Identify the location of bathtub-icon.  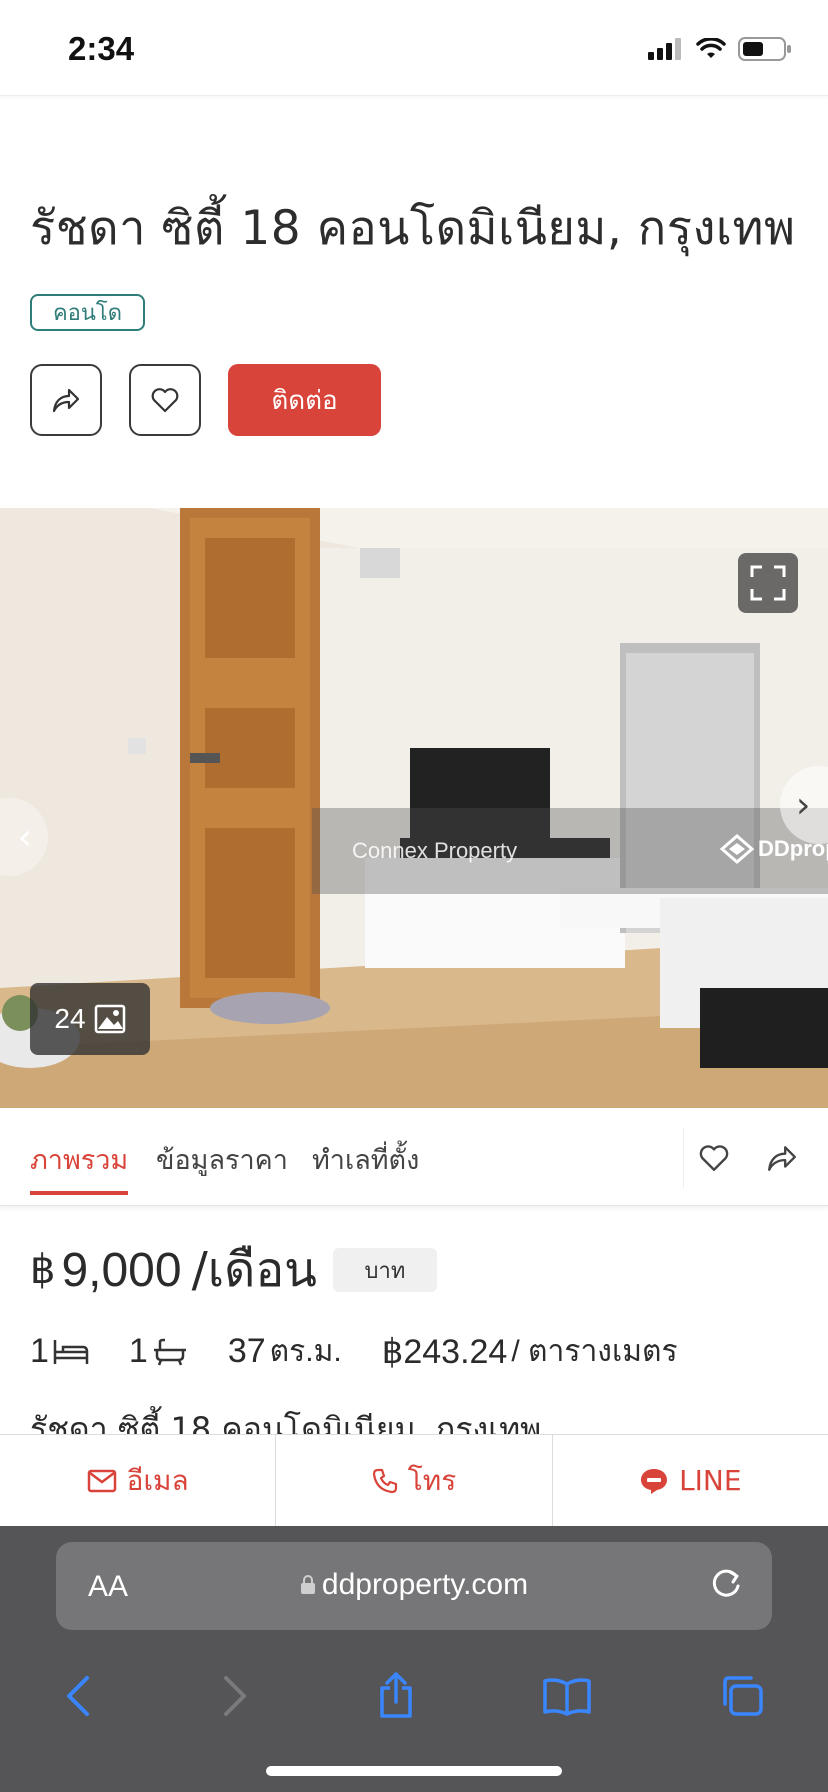
(169, 1351).